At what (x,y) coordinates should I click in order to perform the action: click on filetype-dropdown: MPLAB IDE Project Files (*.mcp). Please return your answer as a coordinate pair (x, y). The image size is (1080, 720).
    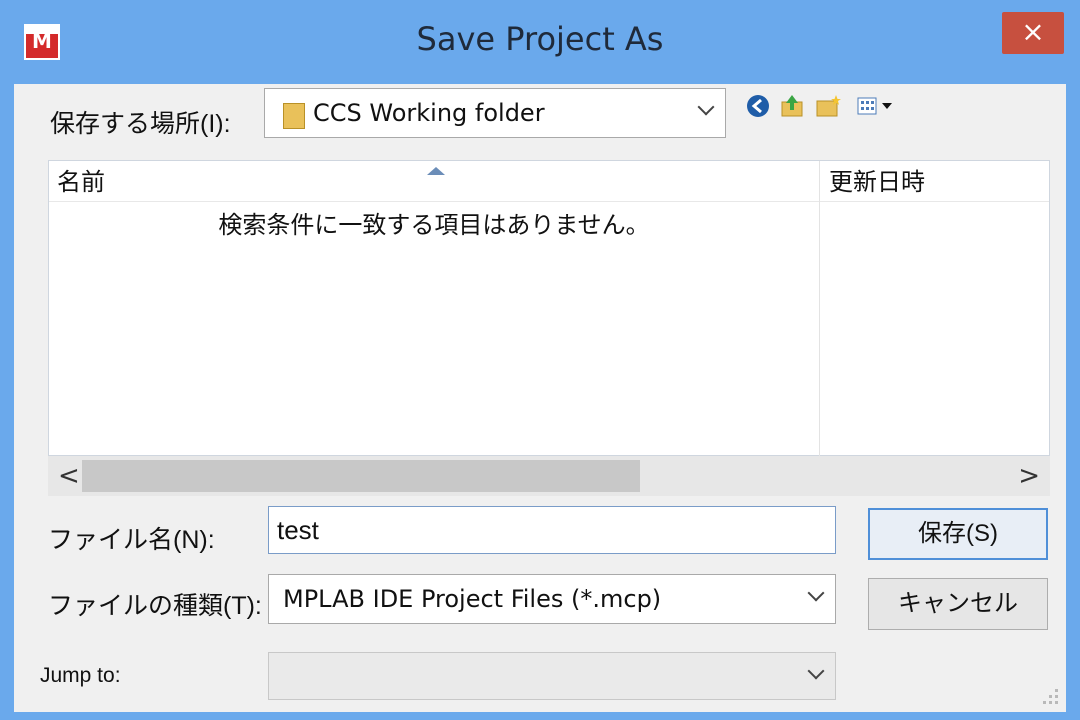
    Looking at the image, I should click on (552, 599).